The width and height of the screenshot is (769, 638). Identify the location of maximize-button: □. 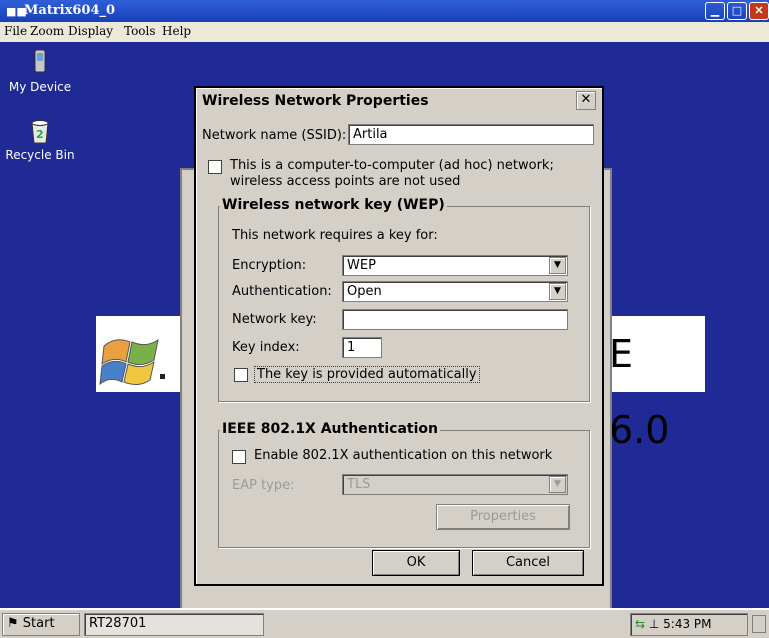
(737, 11).